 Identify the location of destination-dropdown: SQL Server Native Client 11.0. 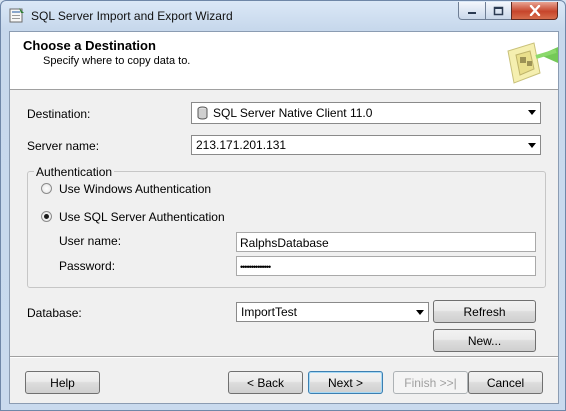
(366, 113).